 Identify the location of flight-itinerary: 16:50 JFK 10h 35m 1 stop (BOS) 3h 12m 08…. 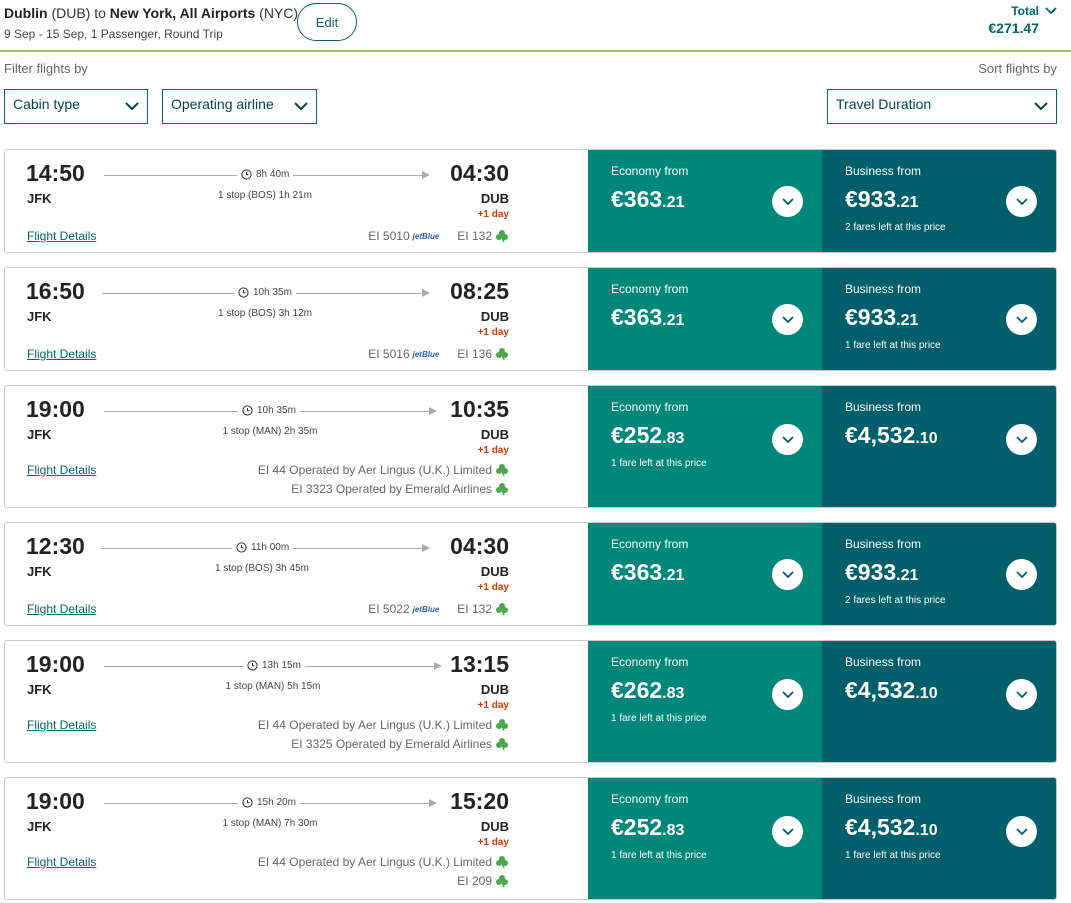
(296, 319).